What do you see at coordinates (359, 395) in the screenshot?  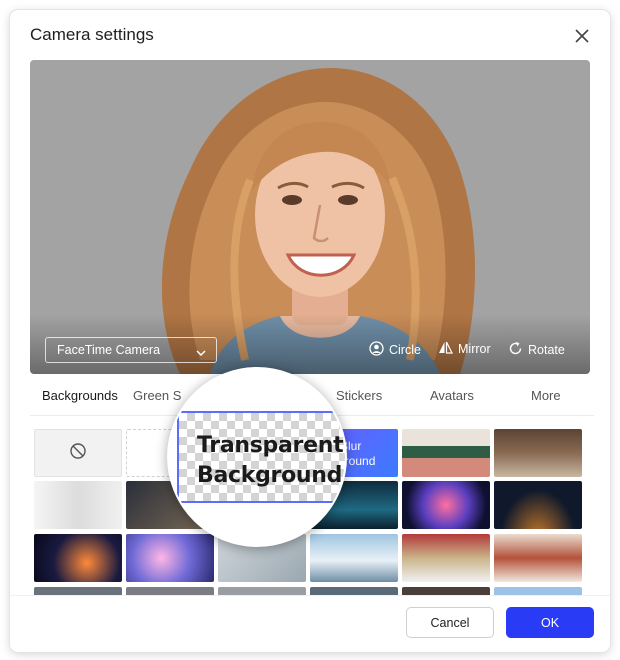 I see `tab-stickers: Stickers` at bounding box center [359, 395].